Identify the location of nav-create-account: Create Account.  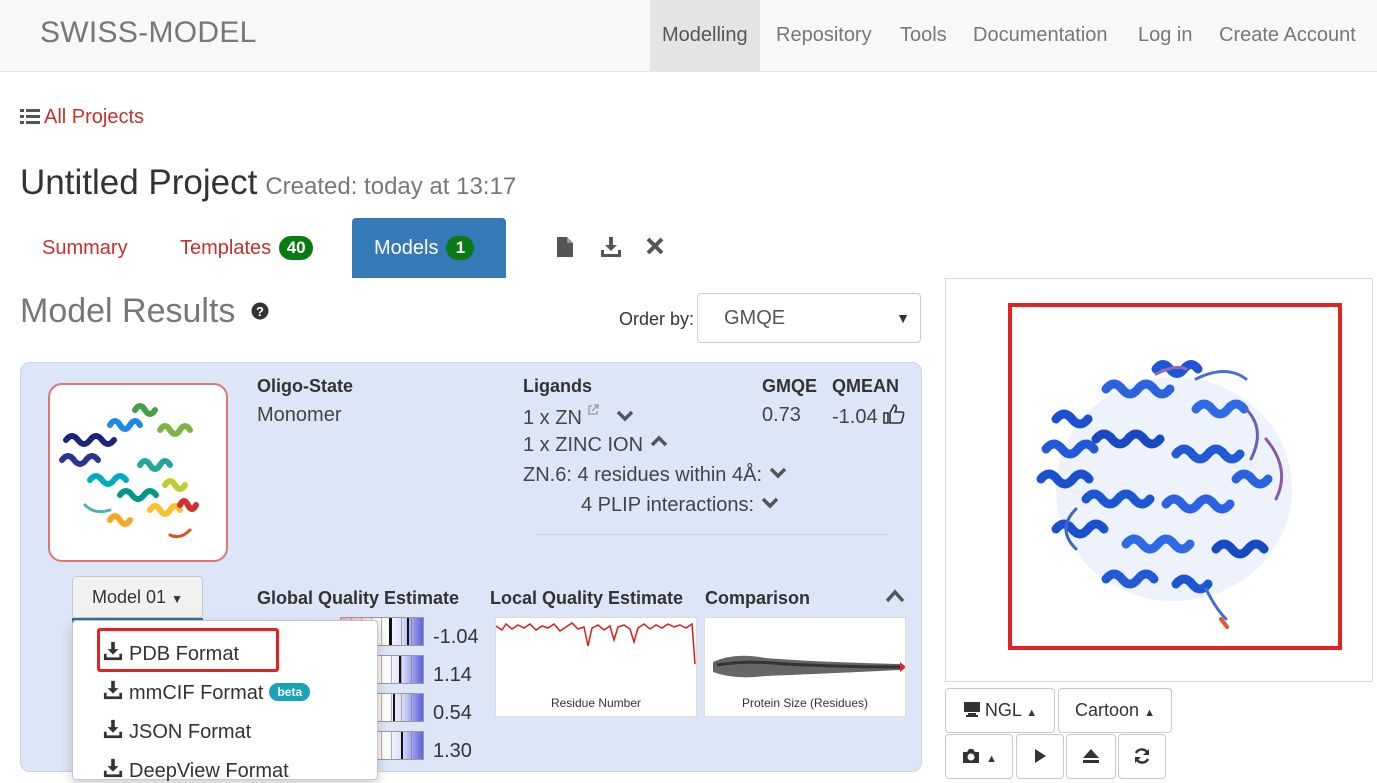
(1287, 36).